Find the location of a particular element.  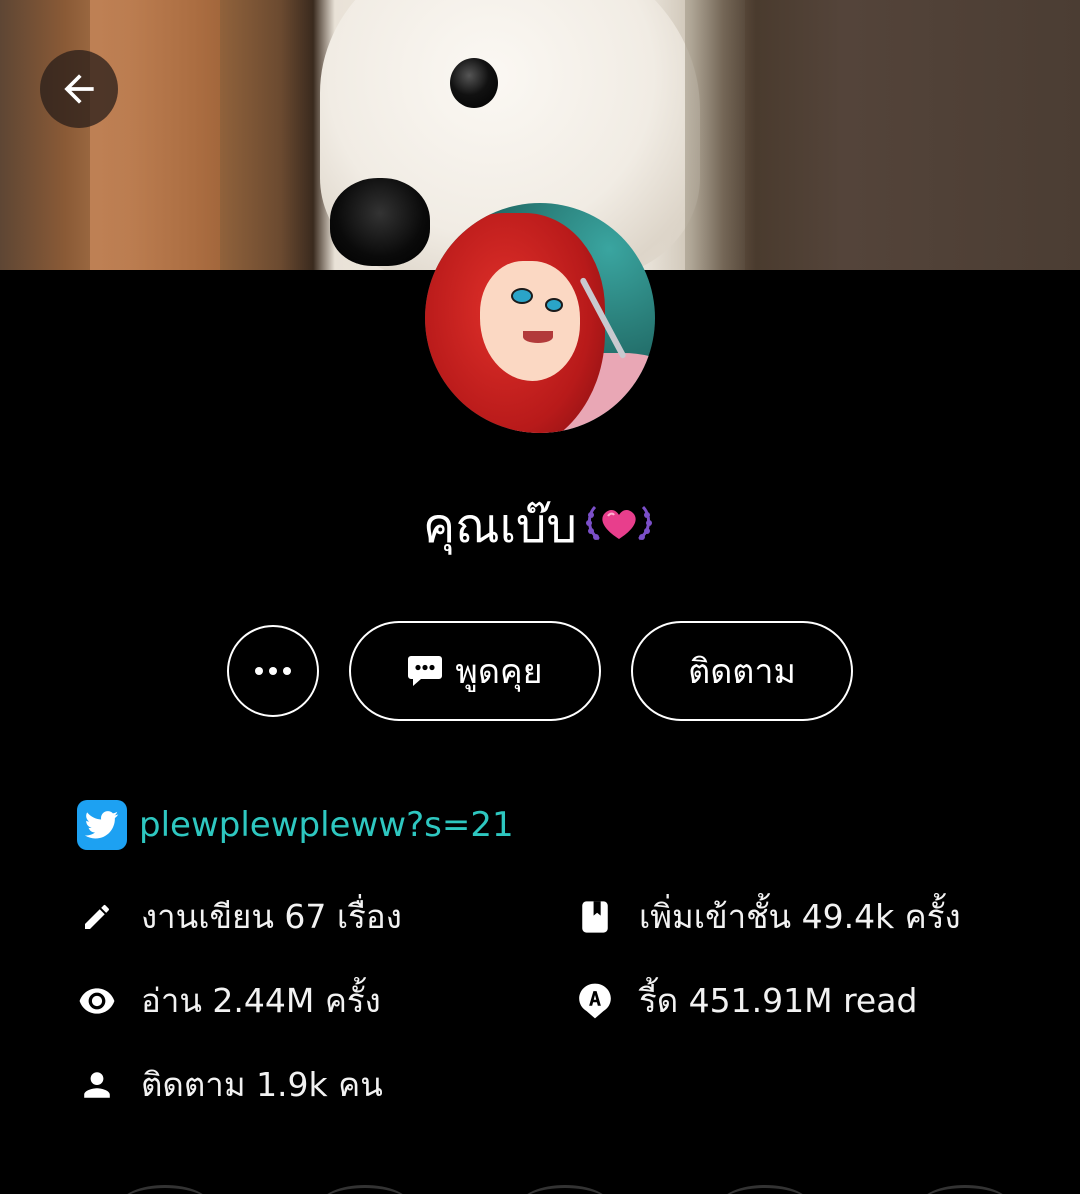

cover-dog-nose is located at coordinates (380, 222).